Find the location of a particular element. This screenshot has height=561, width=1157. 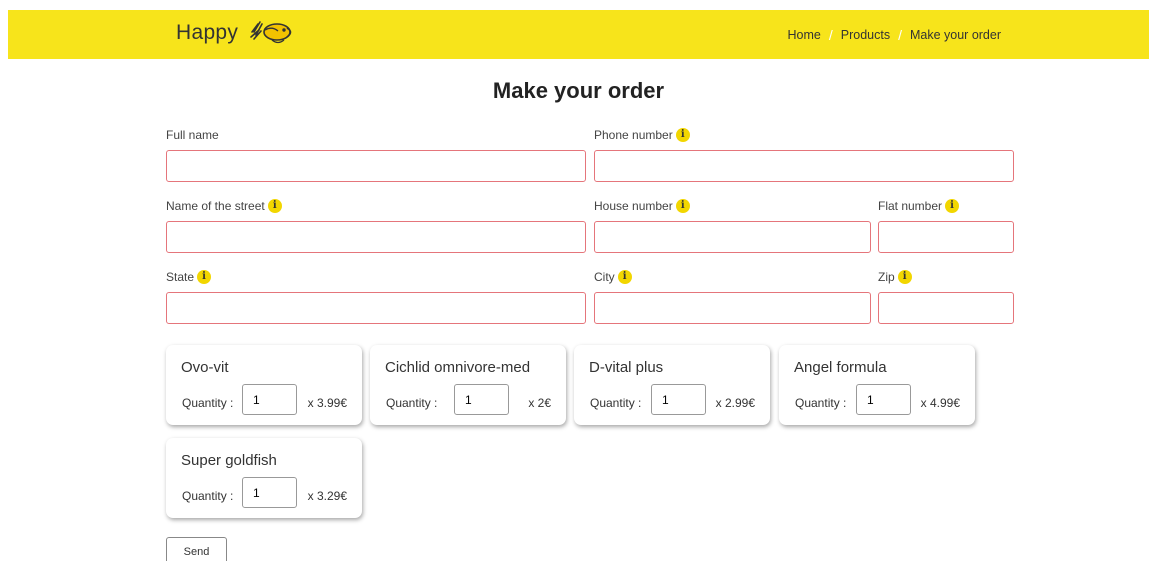

product-card: D-vital plus Quantity : x 2.99€ is located at coordinates (672, 385).